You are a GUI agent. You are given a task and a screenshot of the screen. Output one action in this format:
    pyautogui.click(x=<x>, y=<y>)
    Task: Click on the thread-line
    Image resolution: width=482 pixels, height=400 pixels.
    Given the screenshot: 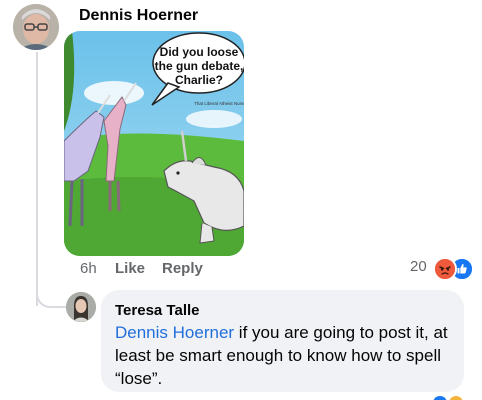 What is the action you would take?
    pyautogui.click(x=37, y=179)
    